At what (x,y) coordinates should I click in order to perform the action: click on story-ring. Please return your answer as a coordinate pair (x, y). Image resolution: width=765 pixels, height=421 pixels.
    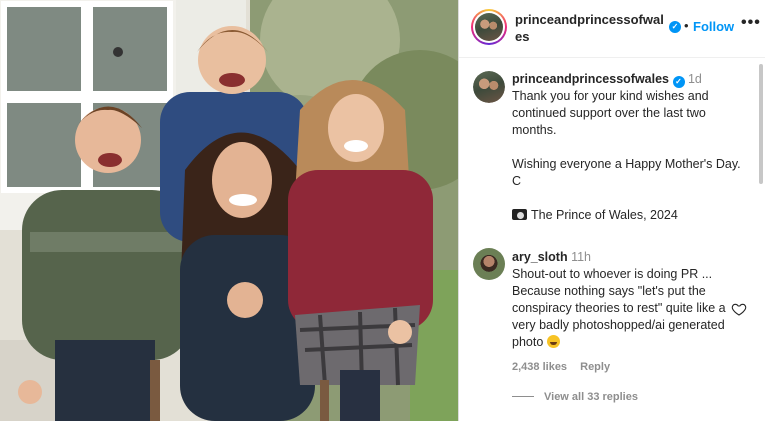
    Looking at the image, I should click on (489, 27).